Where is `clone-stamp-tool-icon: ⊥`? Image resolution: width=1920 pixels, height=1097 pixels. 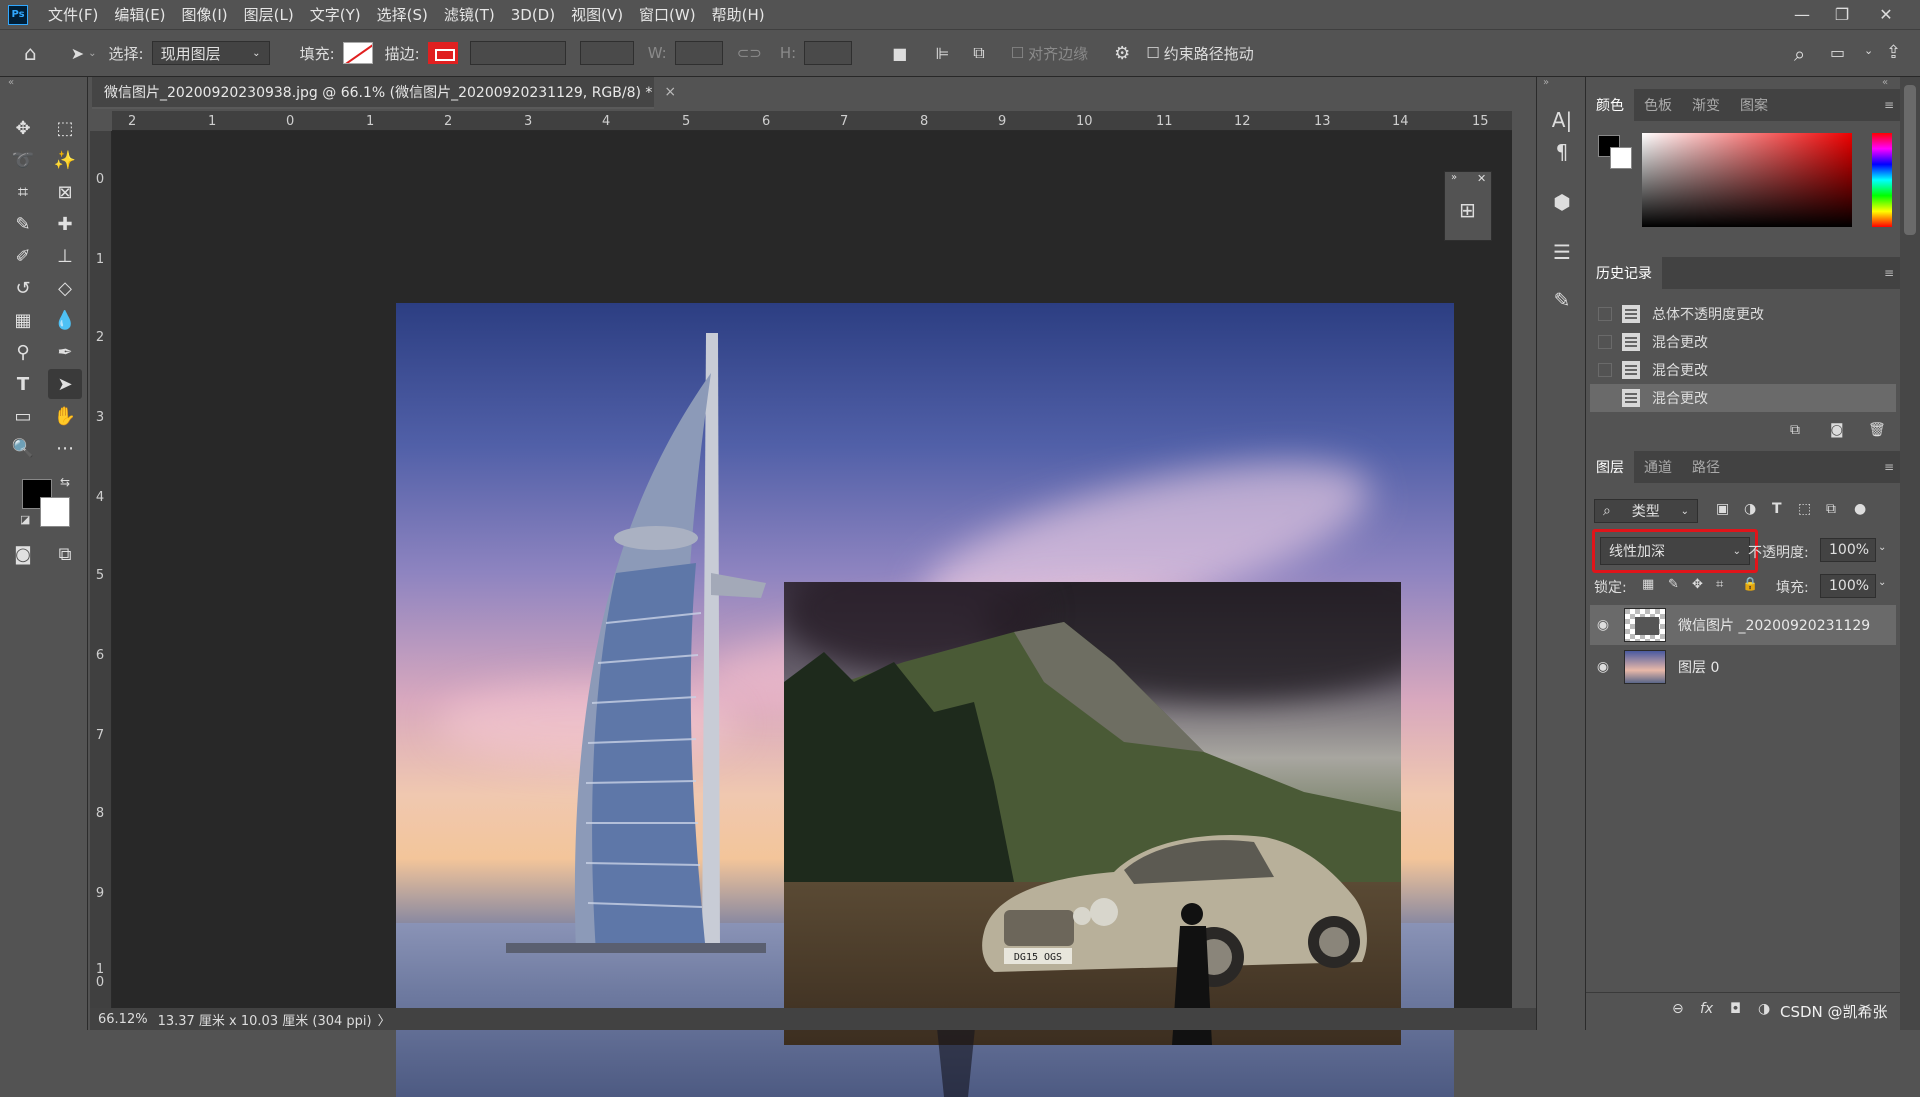 clone-stamp-tool-icon: ⊥ is located at coordinates (65, 256).